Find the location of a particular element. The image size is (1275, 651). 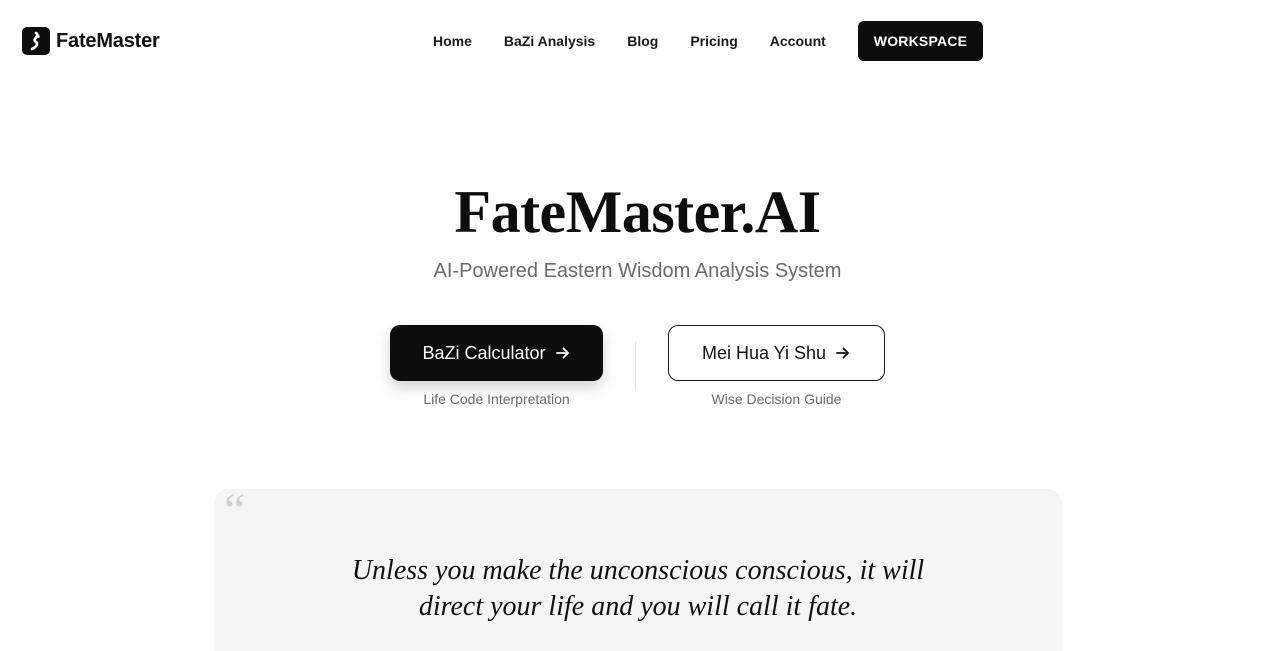

nav-pricing: Pricing is located at coordinates (713, 41).